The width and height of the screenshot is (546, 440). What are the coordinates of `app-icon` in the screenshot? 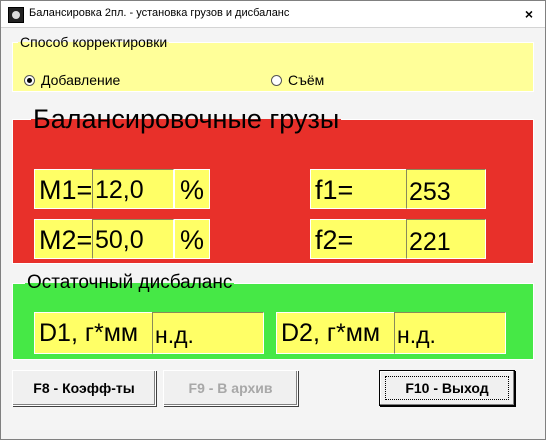 It's located at (16, 15).